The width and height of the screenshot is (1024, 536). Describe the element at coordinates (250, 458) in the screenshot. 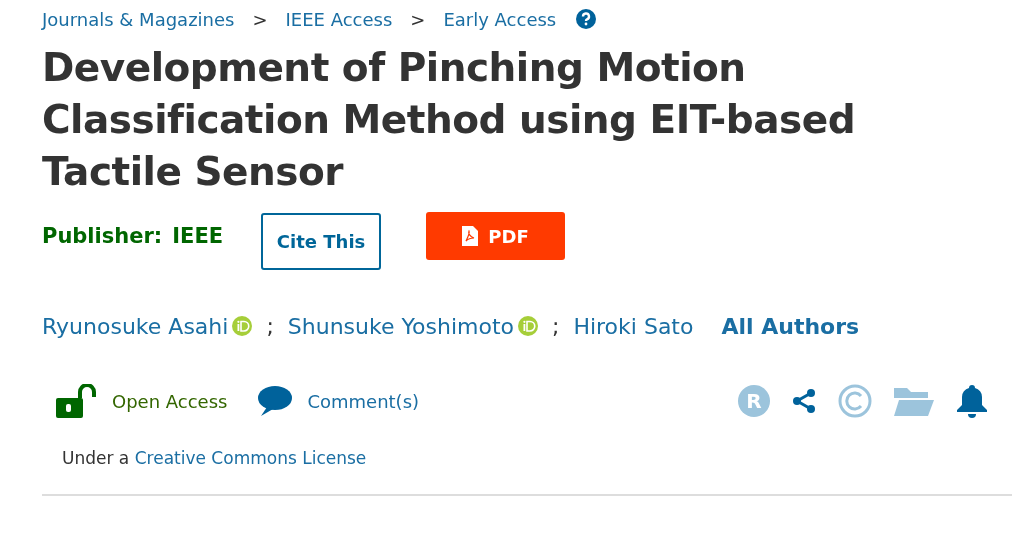

I see `license-link: Creative Commons License` at that location.